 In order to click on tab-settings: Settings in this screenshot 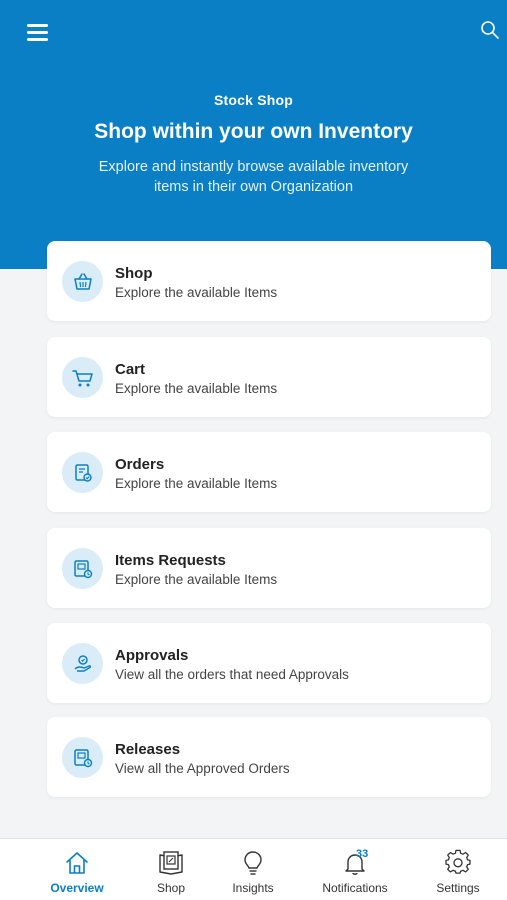, I will do `click(458, 869)`.